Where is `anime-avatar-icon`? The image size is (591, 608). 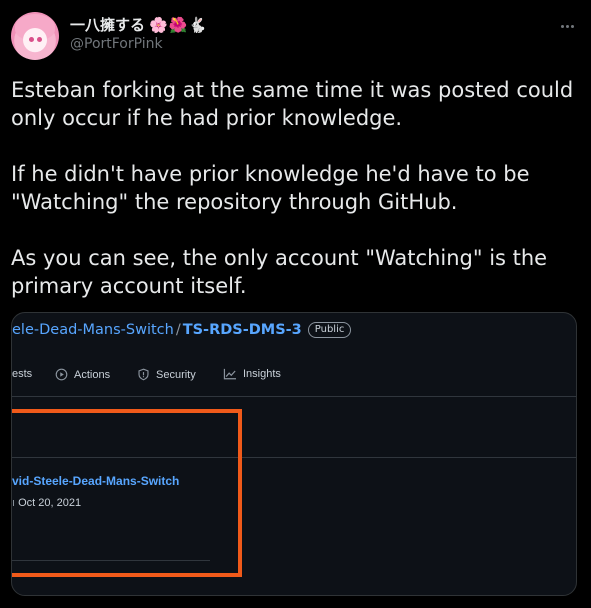
anime-avatar-icon is located at coordinates (35, 36).